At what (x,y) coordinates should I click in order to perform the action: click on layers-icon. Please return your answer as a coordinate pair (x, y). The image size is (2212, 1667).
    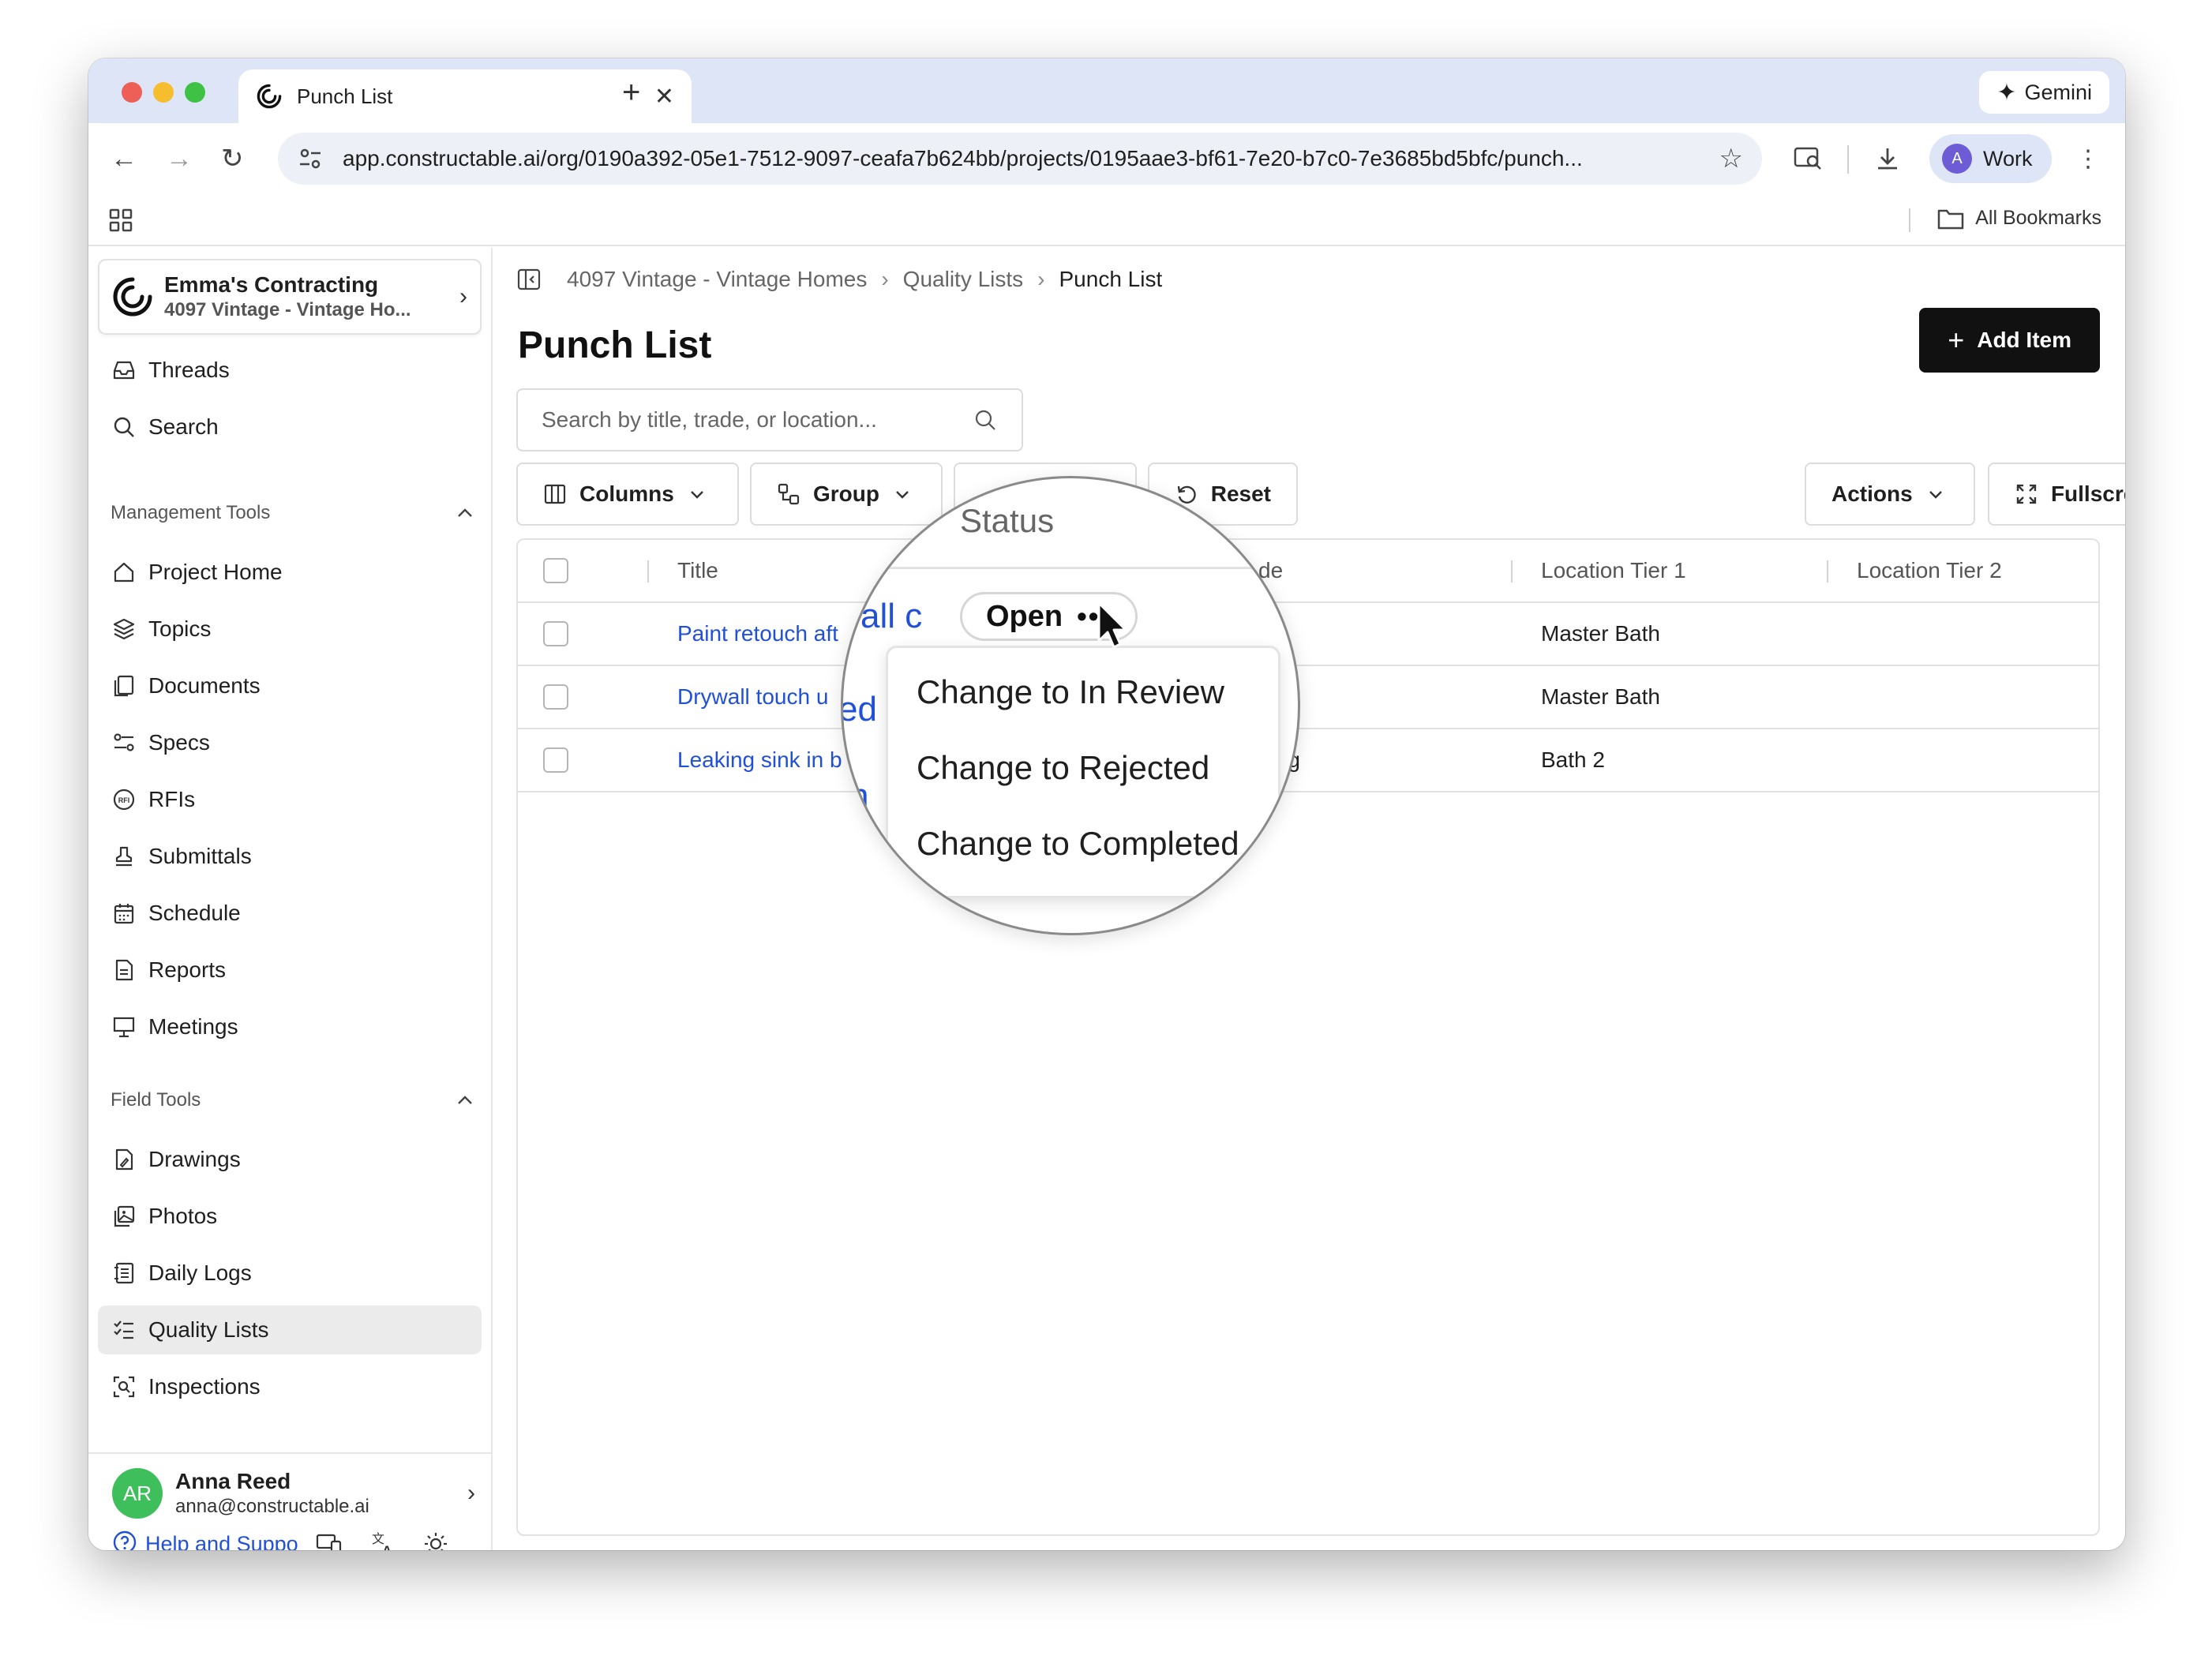
    Looking at the image, I should click on (124, 629).